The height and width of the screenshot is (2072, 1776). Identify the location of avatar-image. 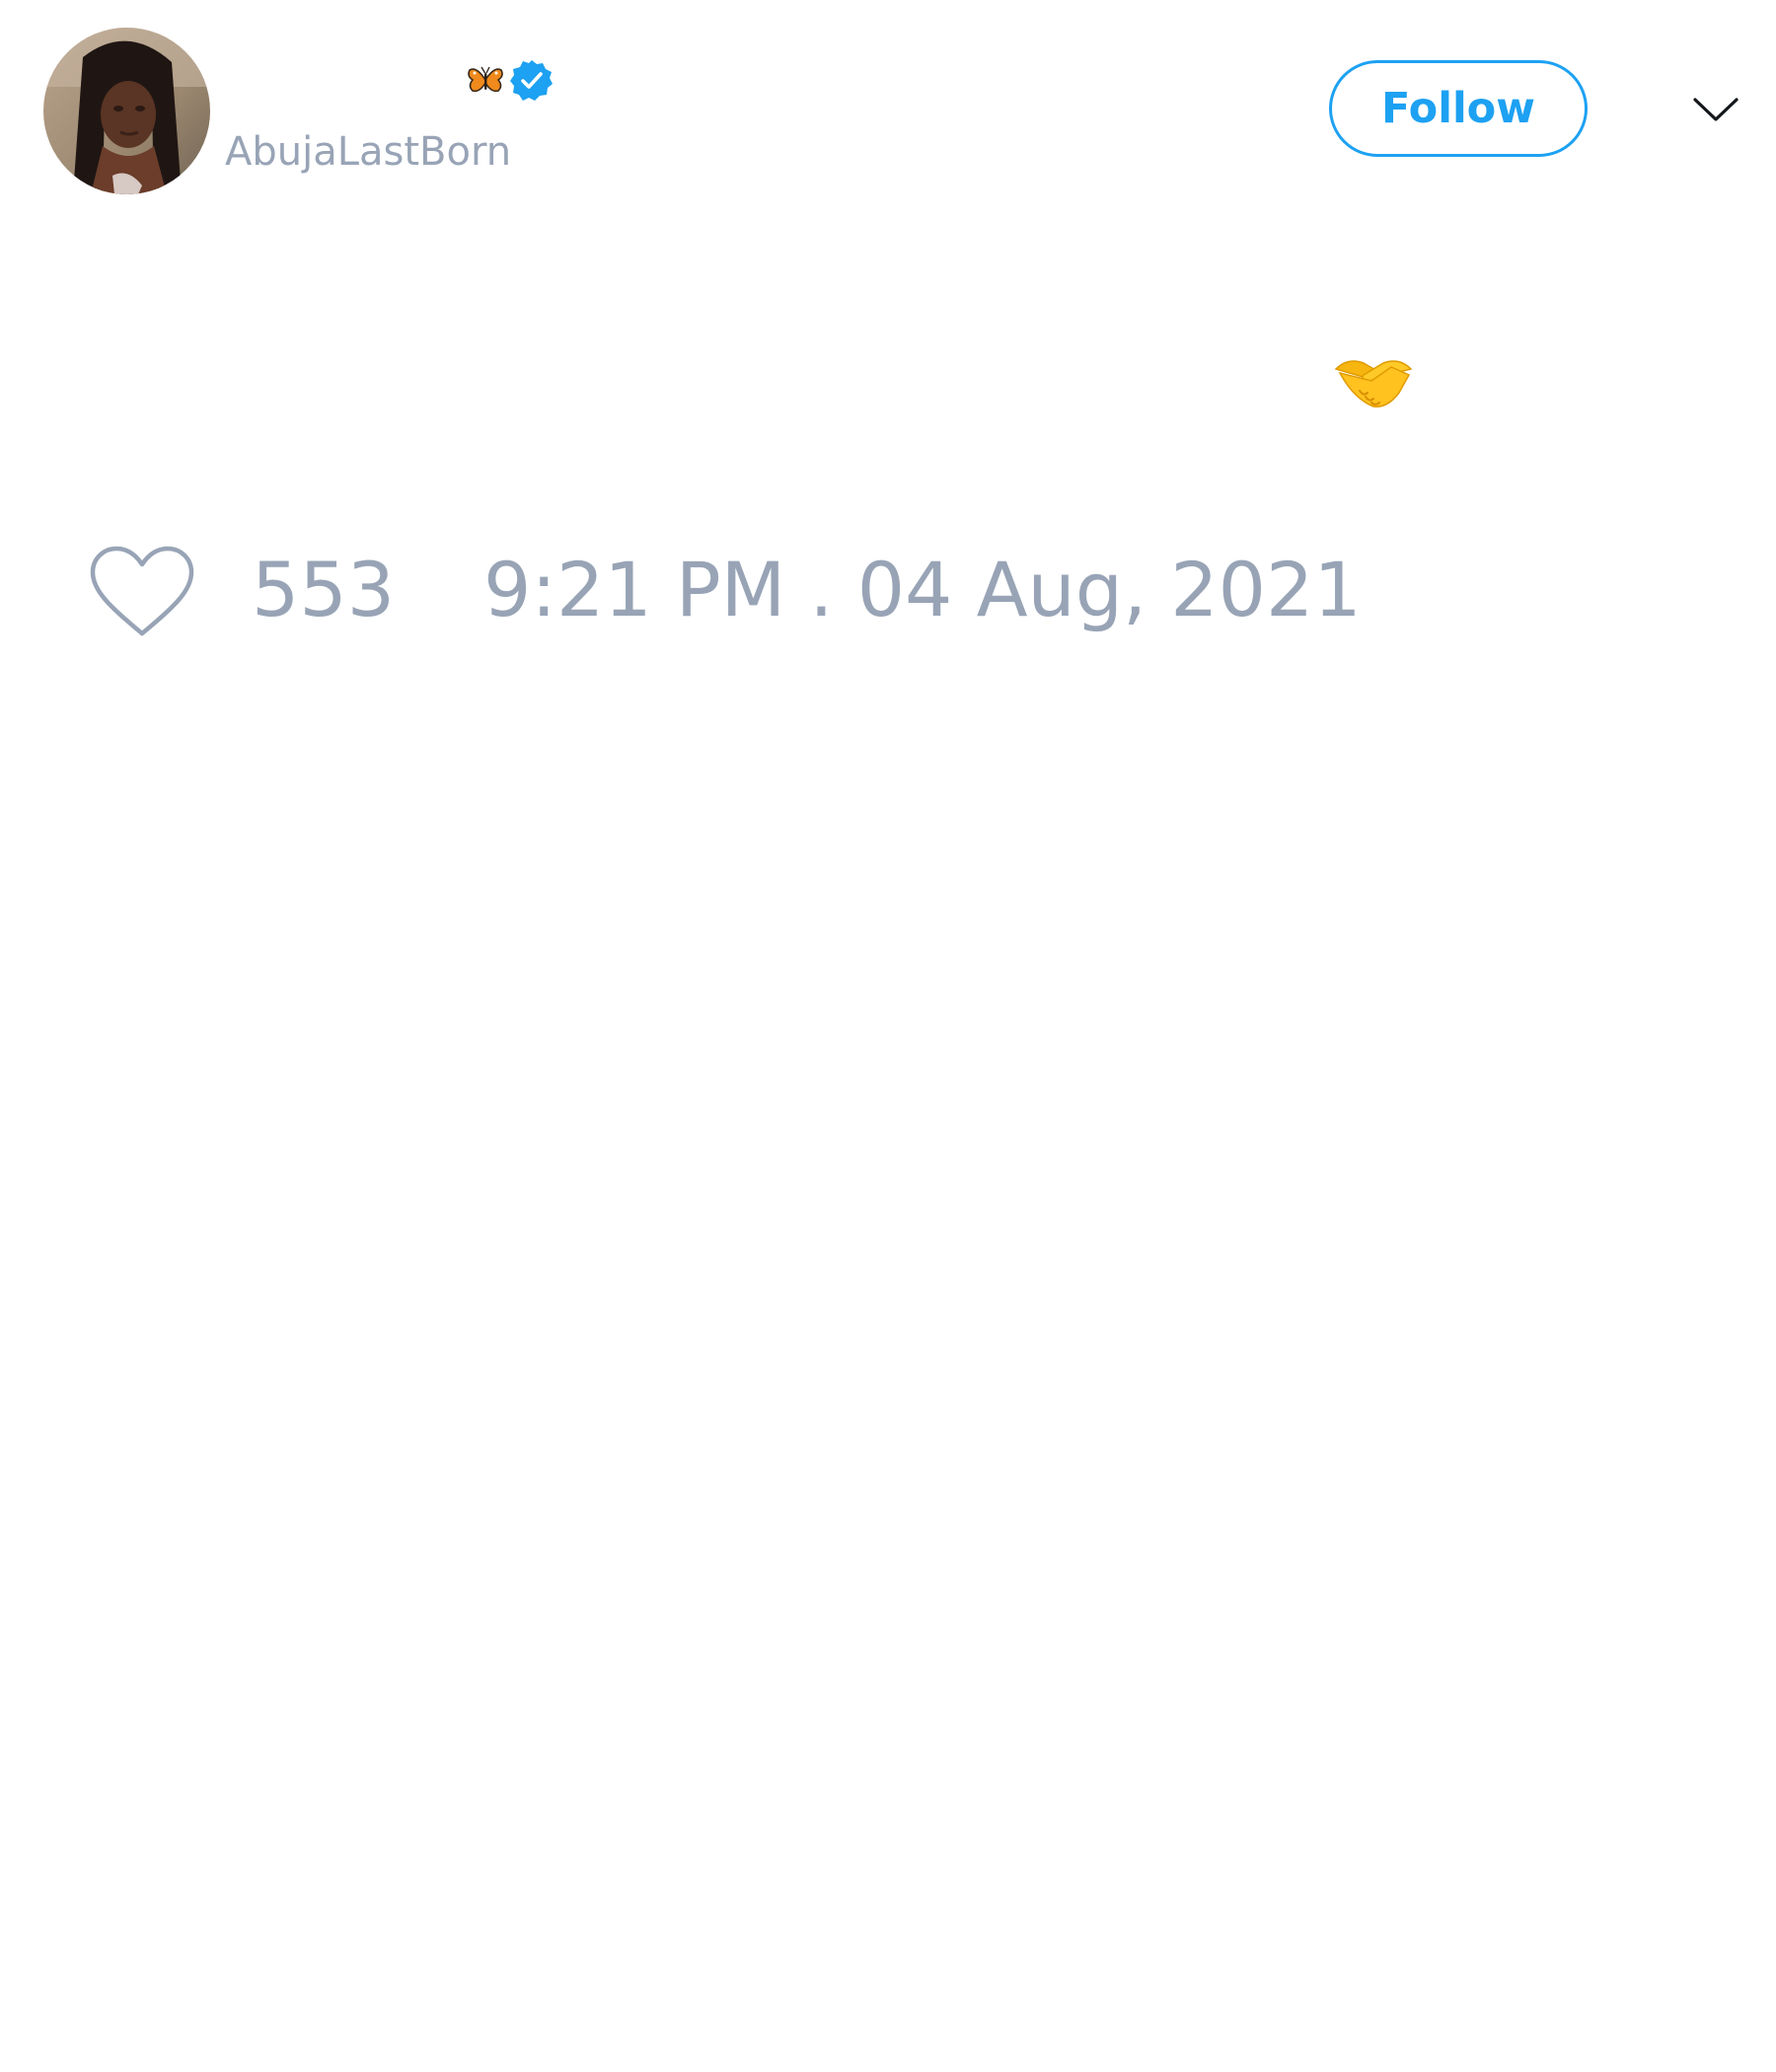
(127, 111).